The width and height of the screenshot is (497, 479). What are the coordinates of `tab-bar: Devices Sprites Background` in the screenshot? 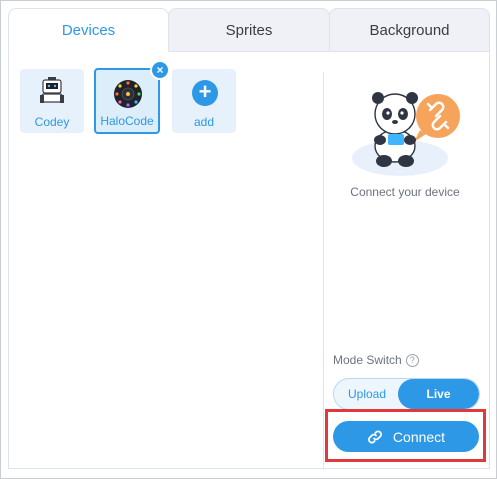 It's located at (249, 30).